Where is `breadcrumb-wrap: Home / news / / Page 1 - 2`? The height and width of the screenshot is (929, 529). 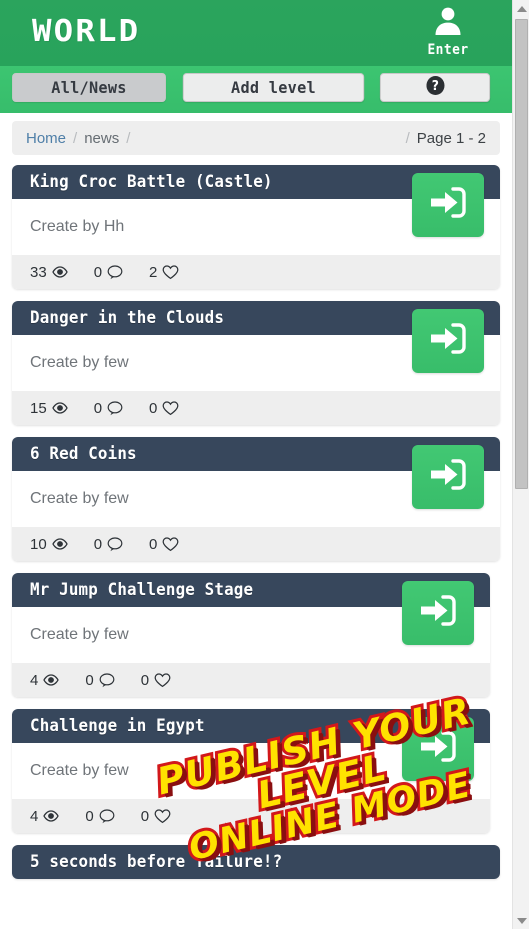 breadcrumb-wrap: Home / news / / Page 1 - 2 is located at coordinates (256, 134).